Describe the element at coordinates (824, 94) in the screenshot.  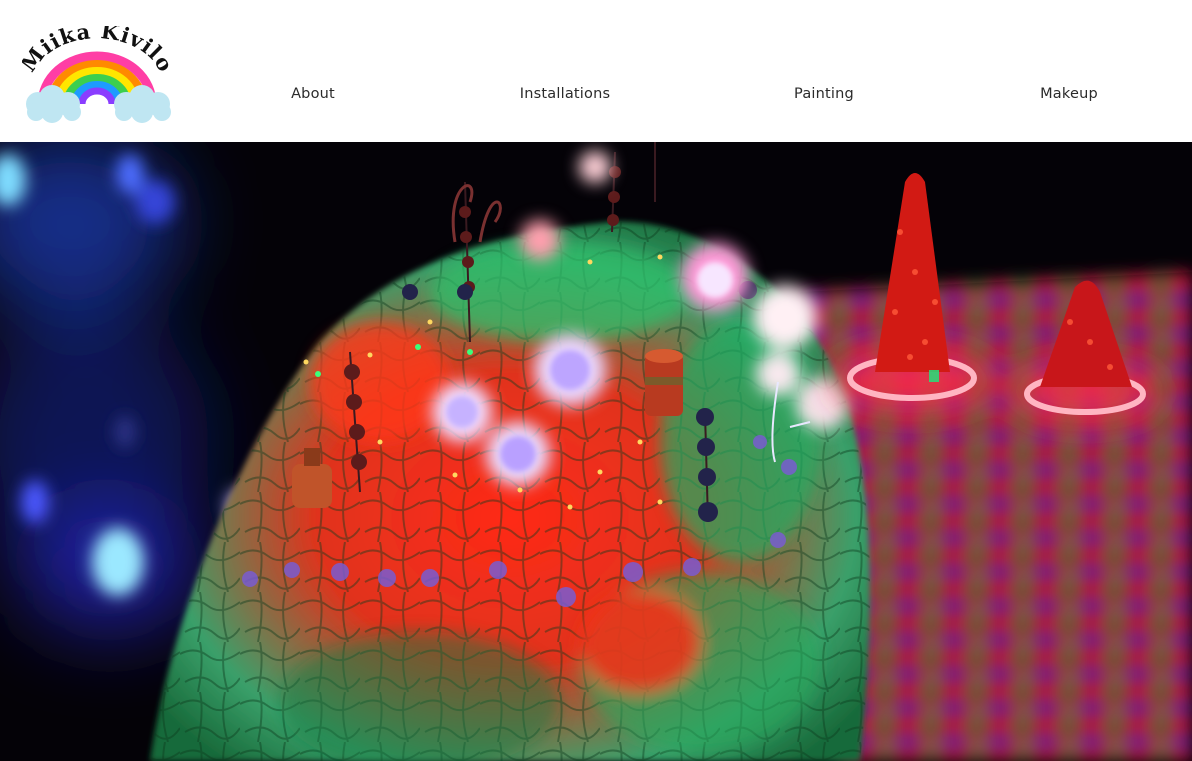
I see `nav-link-painting: Painting` at that location.